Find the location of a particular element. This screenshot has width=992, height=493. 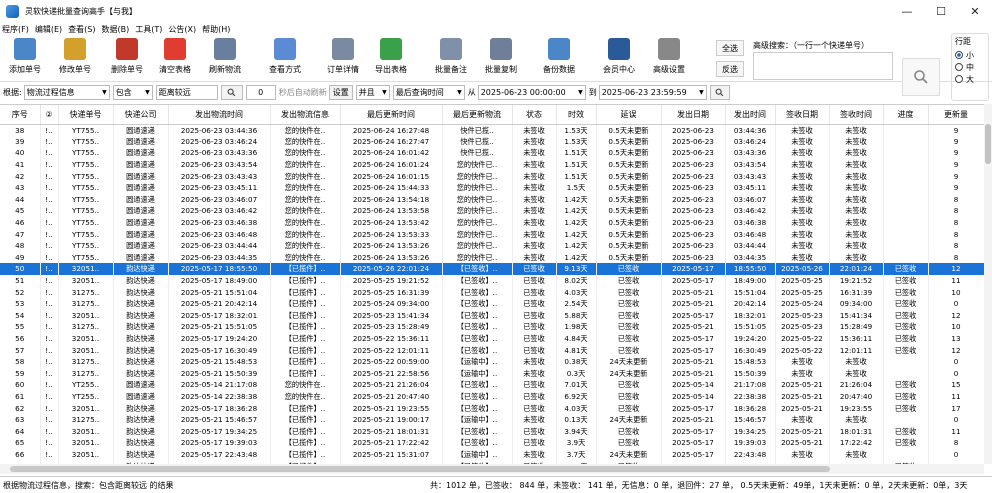

date-from-picker: 2025-06-23 00:00:00 ▼ is located at coordinates (531, 92).